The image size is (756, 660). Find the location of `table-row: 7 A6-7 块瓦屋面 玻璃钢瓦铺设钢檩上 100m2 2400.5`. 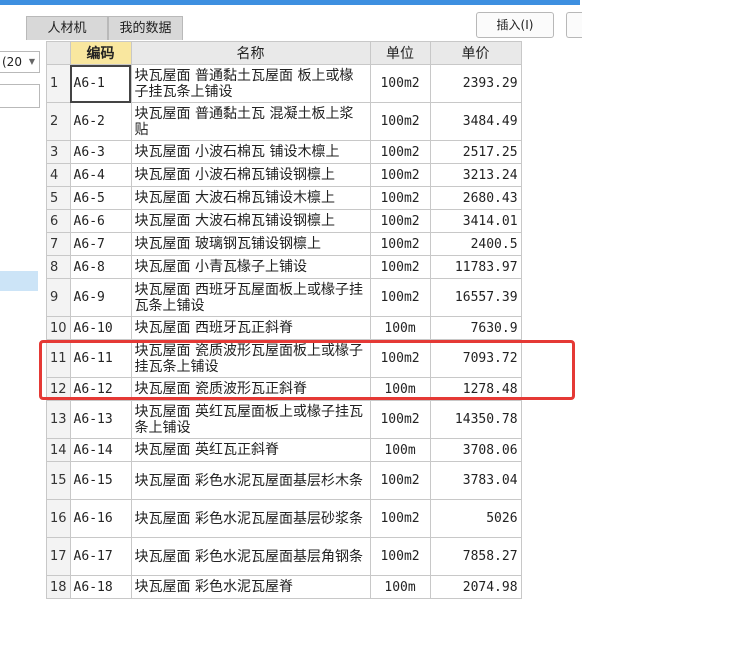

table-row: 7 A6-7 块瓦屋面 玻璃钢瓦铺设钢檩上 100m2 2400.5 is located at coordinates (284, 244).